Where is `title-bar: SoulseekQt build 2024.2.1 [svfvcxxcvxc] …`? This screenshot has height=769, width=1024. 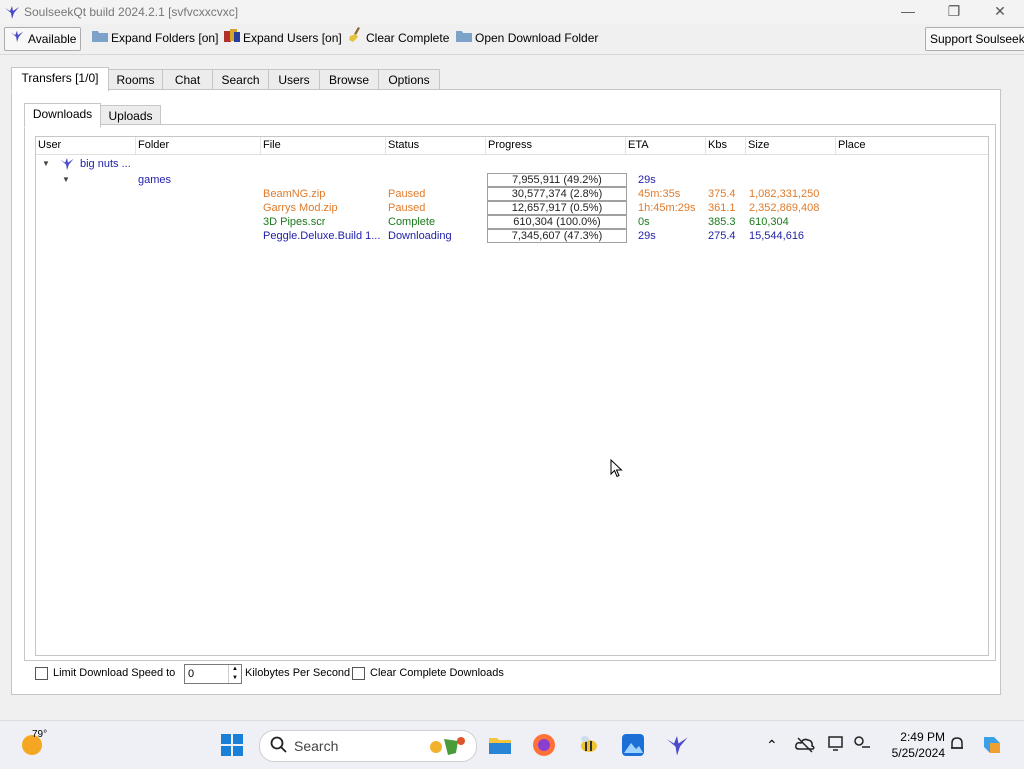
title-bar: SoulseekQt build 2024.2.1 [svfvcxxcvxc] … is located at coordinates (512, 12).